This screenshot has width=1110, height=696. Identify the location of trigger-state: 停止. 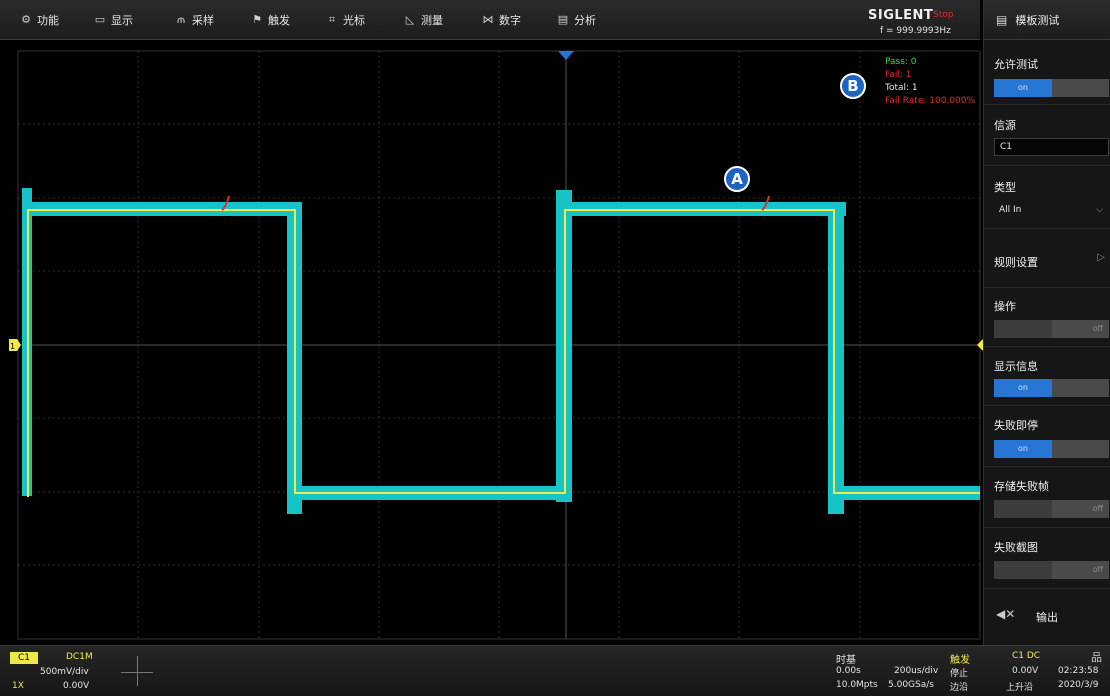
(959, 674).